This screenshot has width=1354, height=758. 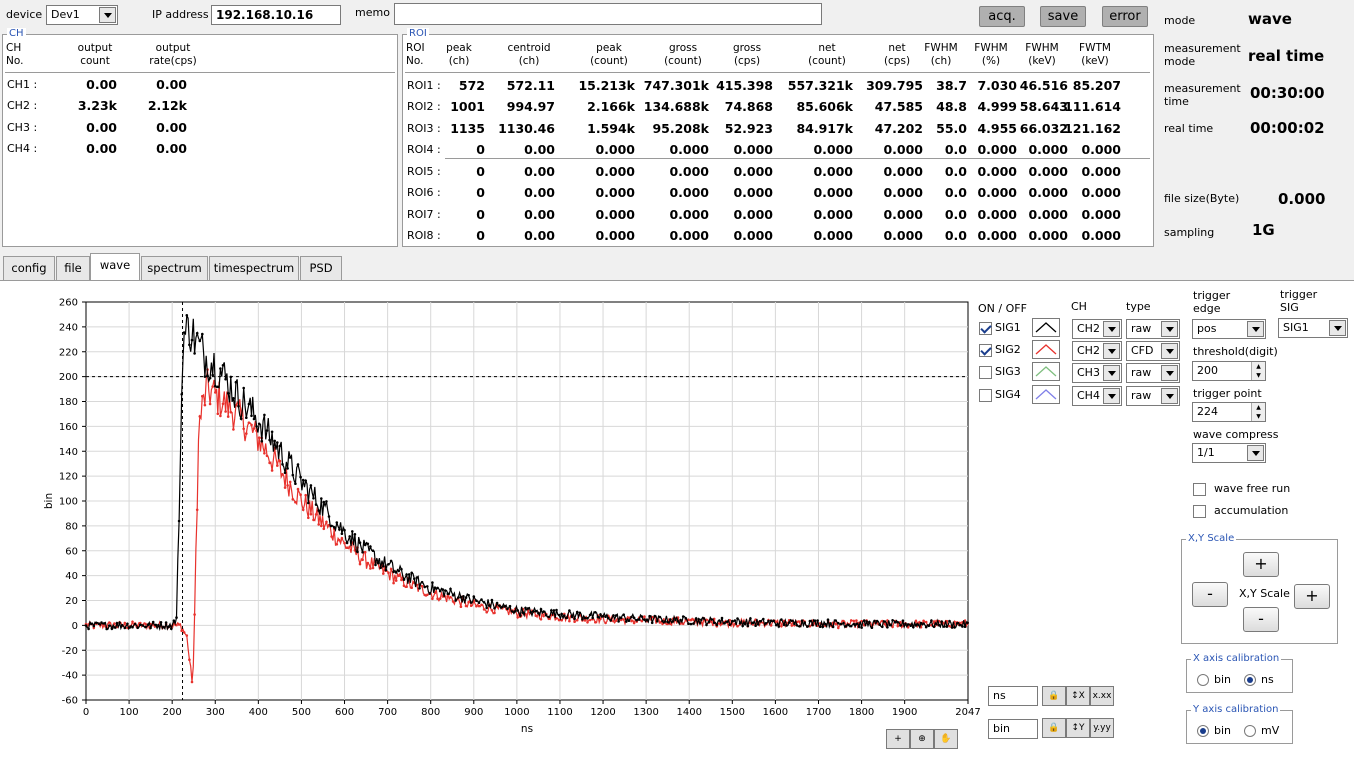 I want to click on x-calib-ns-radio, so click(x=1250, y=679).